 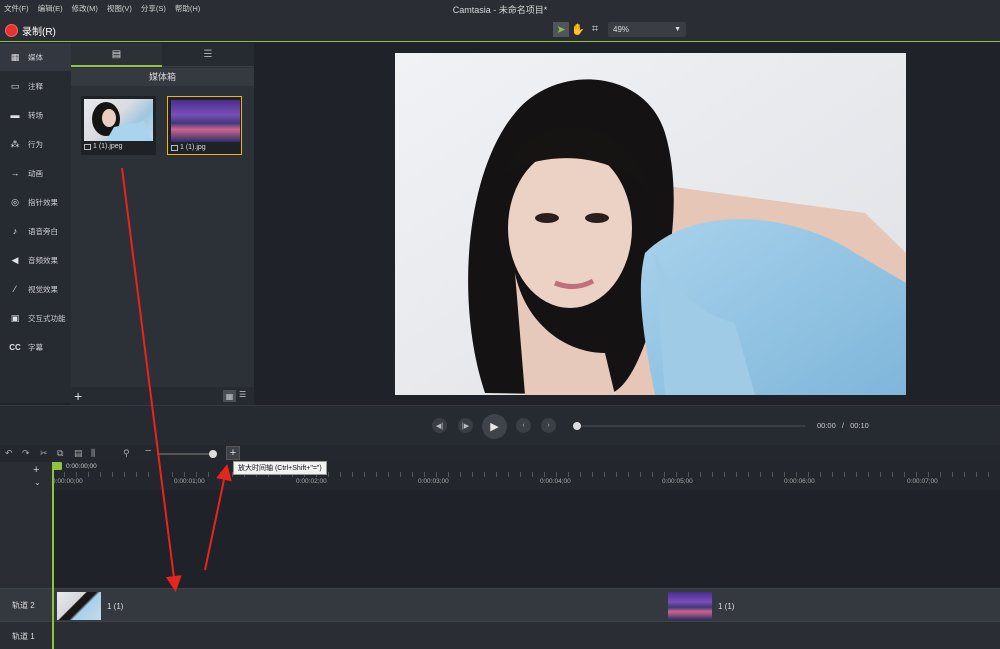 What do you see at coordinates (162, 77) in the screenshot?
I see `media-bin-title: 媒体箱` at bounding box center [162, 77].